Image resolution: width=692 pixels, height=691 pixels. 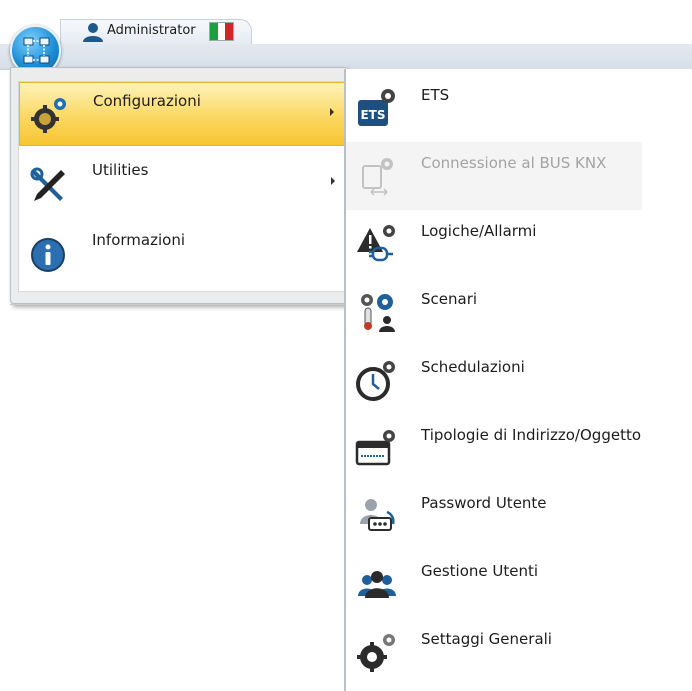 I want to click on submenu-item-tipologie-indirizzo-oggetto: Tipologie di Indirizzo/Oggetto, so click(x=519, y=448).